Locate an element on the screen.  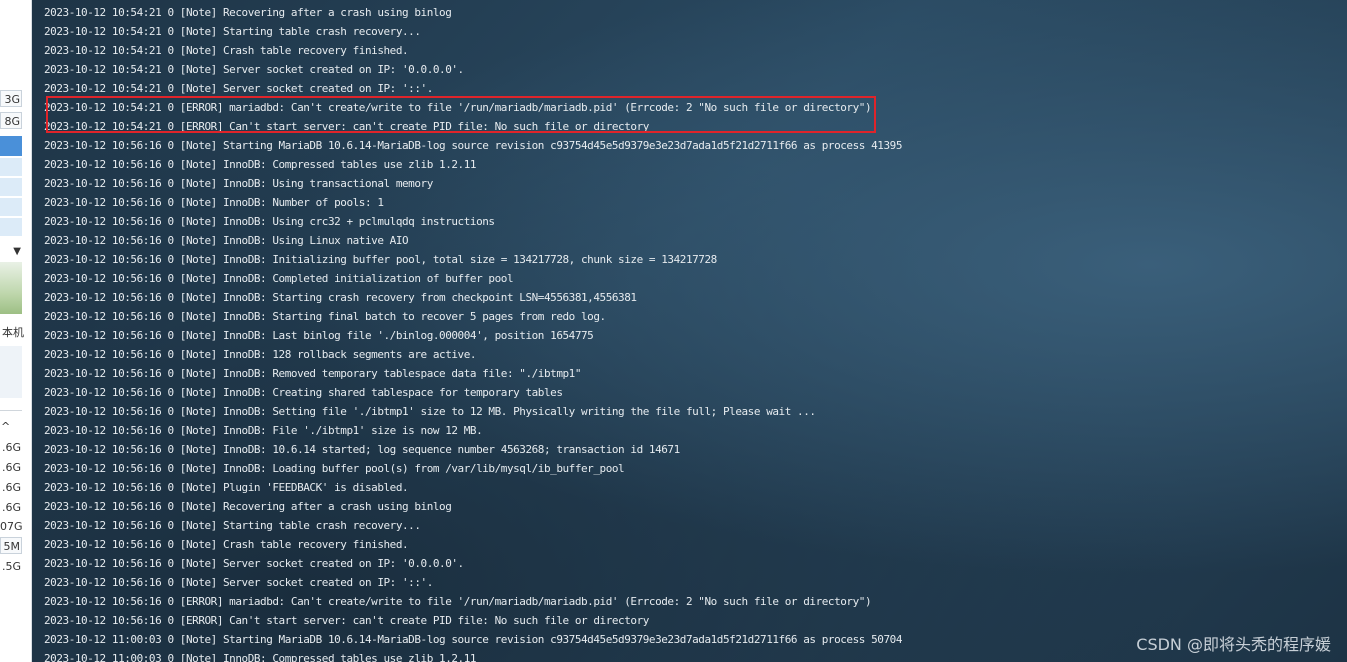
selected-row is located at coordinates (11, 146).